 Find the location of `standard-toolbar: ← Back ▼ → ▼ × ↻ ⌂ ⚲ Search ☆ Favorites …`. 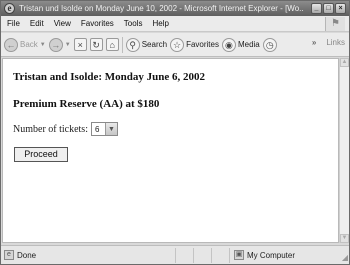

standard-toolbar: ← Back ▼ → ▼ × ↻ ⌂ ⚲ Search ☆ Favorites … is located at coordinates (175, 45).